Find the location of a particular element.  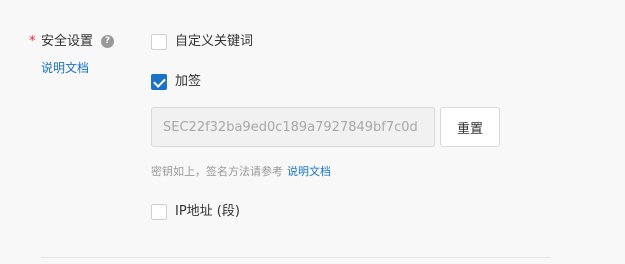

security-settings-label: 安全设置 is located at coordinates (67, 41).